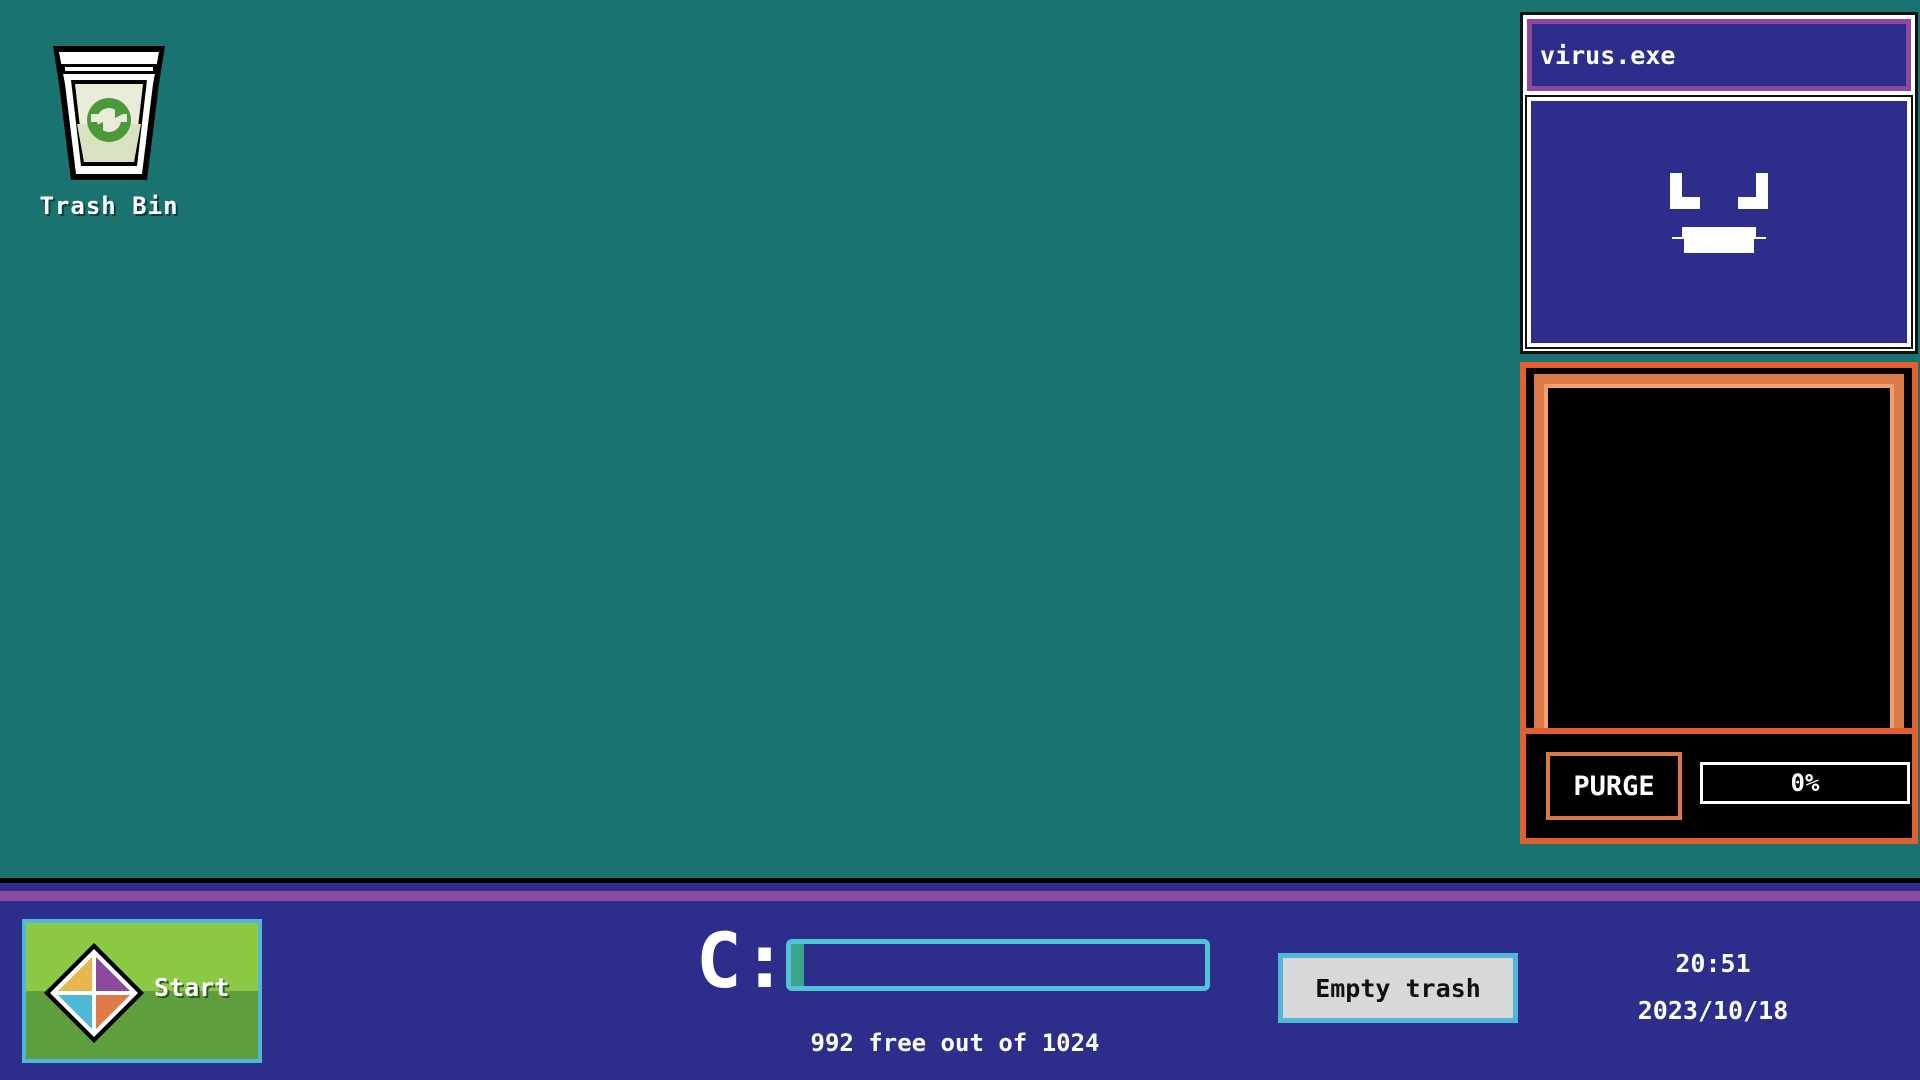  I want to click on start-label: Start, so click(192, 987).